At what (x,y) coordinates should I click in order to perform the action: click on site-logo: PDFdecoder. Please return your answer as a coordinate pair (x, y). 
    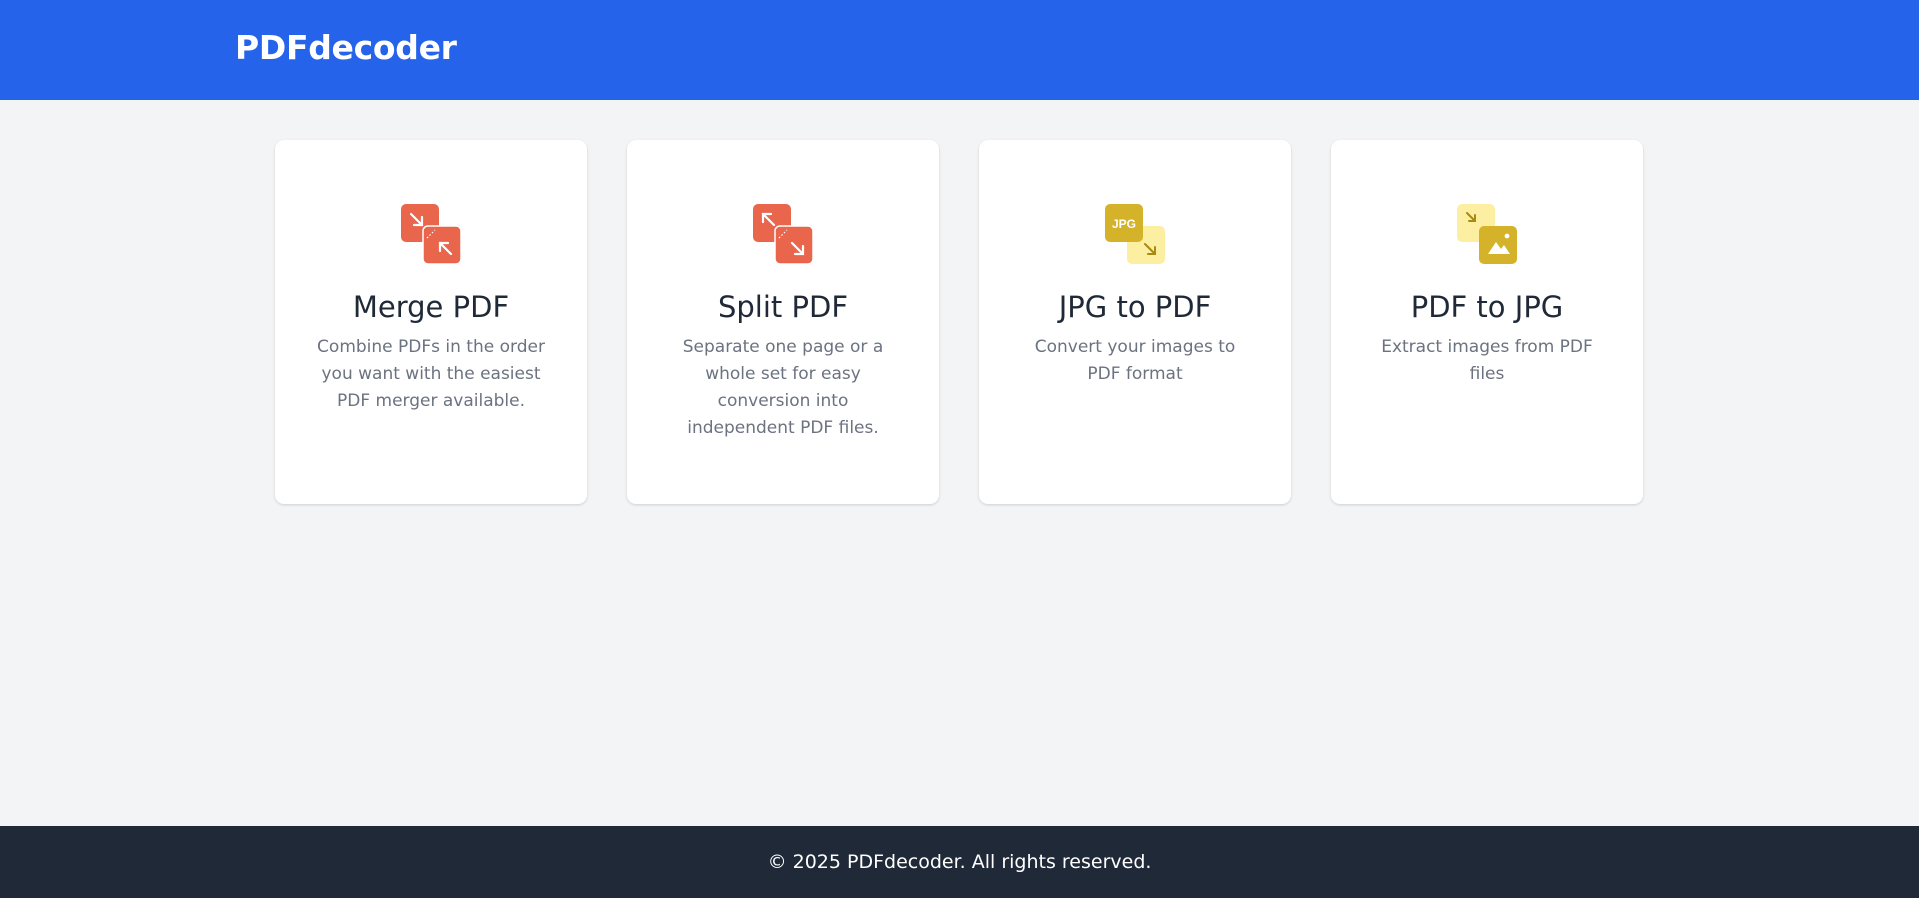
    Looking at the image, I should click on (346, 47).